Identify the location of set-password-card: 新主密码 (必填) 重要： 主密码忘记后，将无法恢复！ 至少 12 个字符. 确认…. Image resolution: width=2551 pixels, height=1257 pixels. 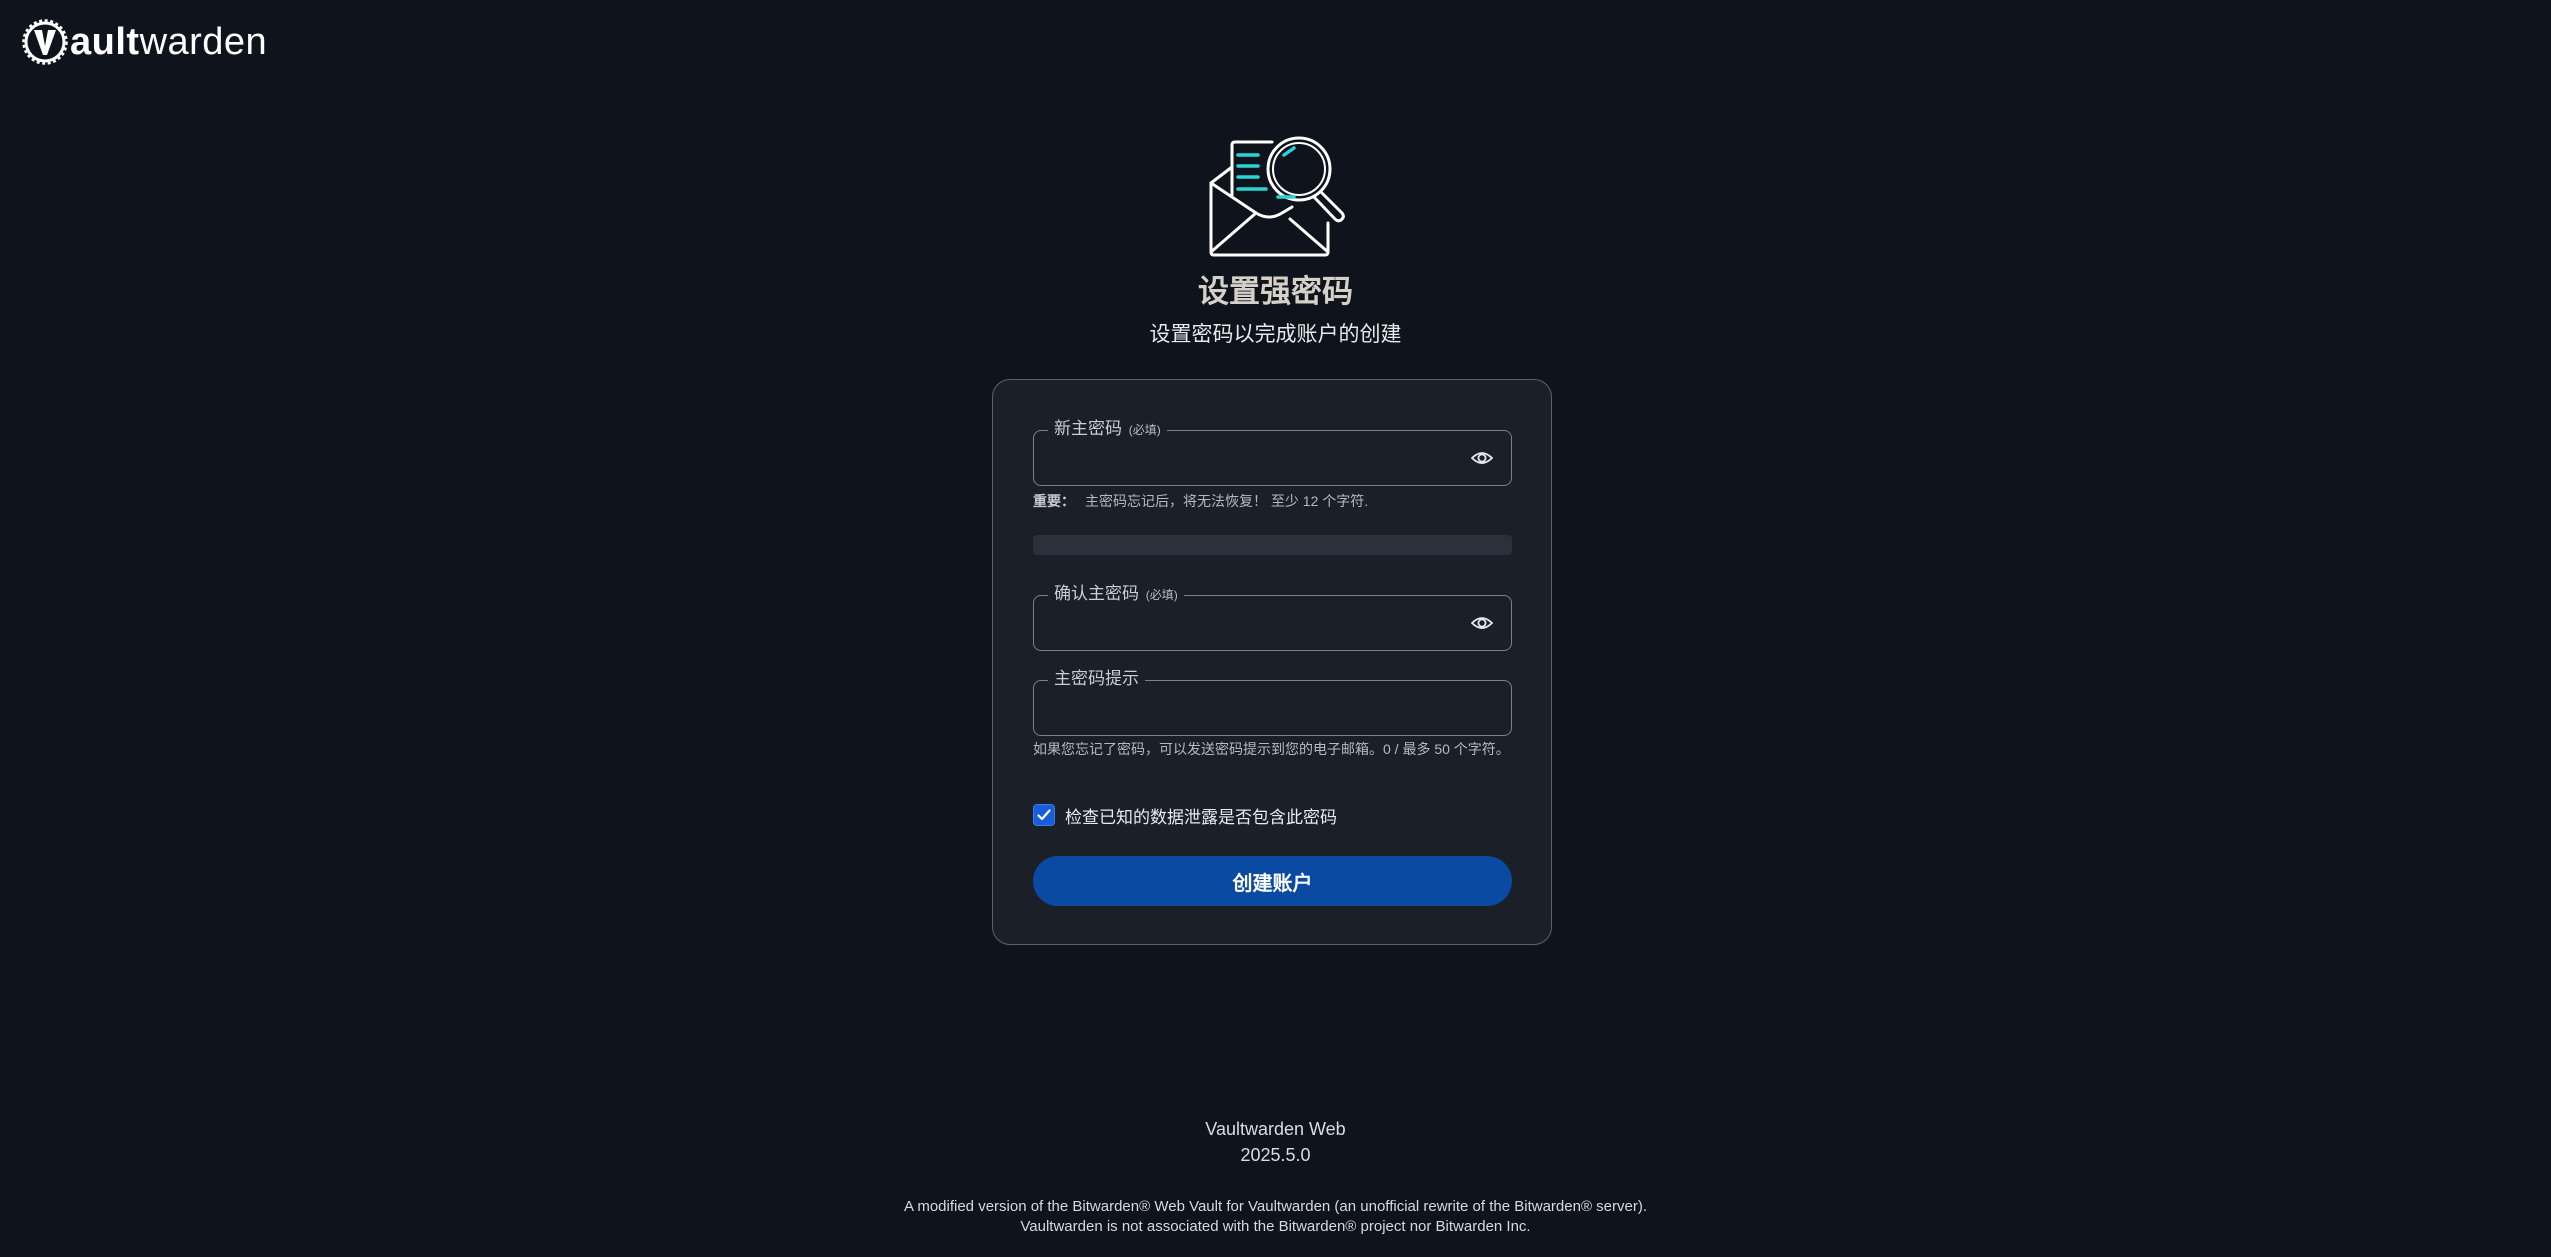
(1272, 662).